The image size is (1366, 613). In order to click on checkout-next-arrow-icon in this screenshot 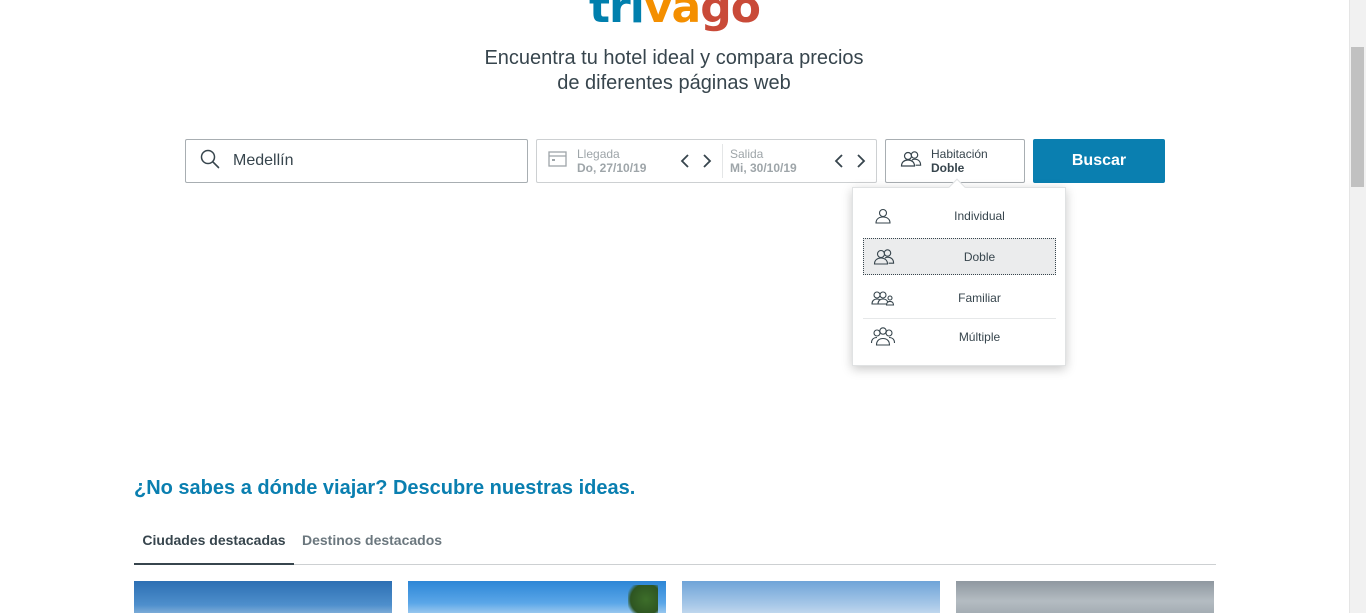, I will do `click(861, 161)`.